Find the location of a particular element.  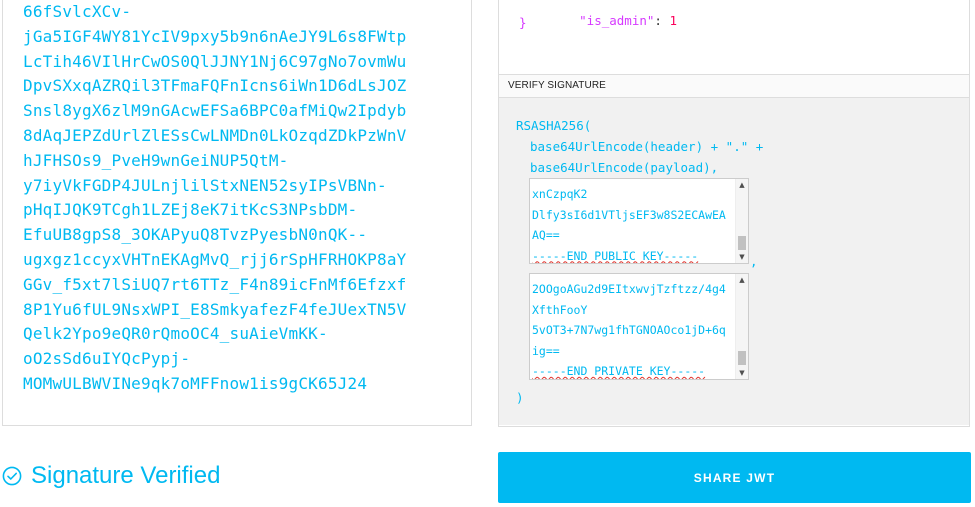

encoded-line: y7iyVkFGDP4JULnjlilStxNEN52syIPsVBNn- is located at coordinates (205, 185).